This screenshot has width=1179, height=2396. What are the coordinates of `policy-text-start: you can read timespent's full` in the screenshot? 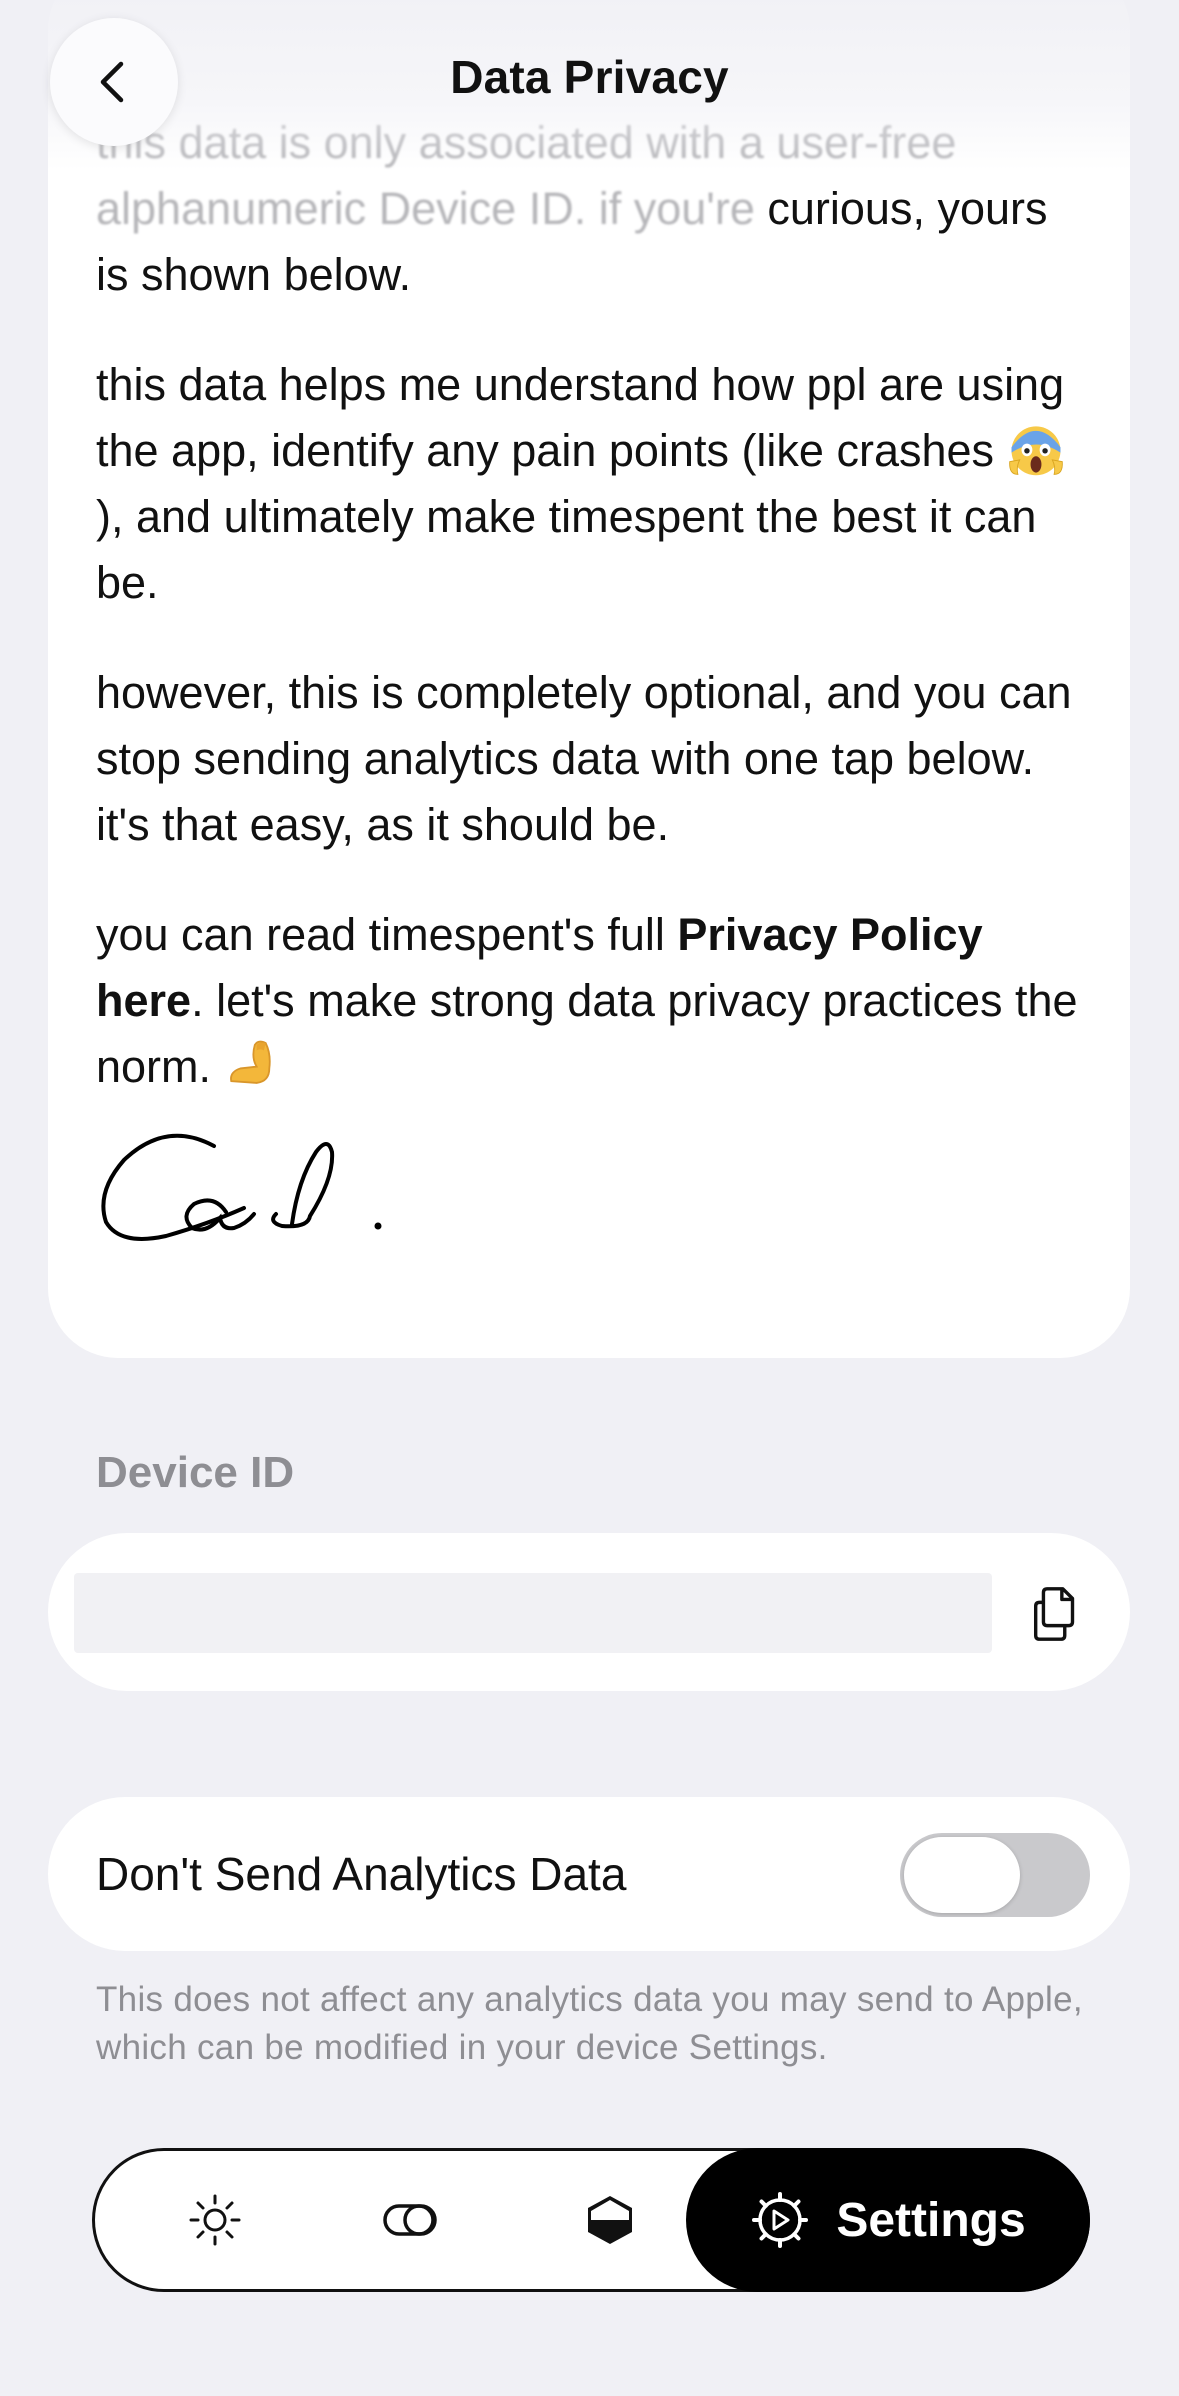 It's located at (387, 934).